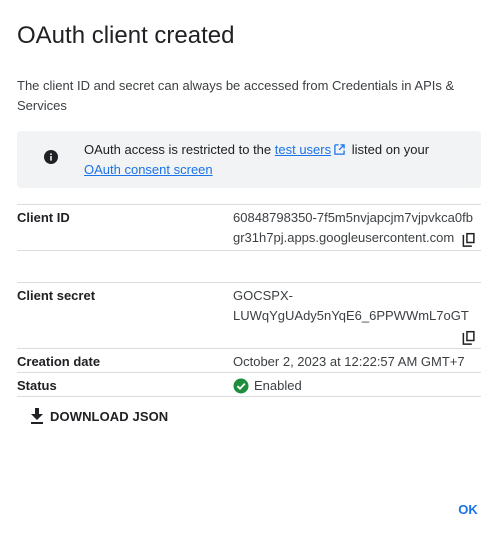 The image size is (498, 539). What do you see at coordinates (178, 149) in the screenshot?
I see `notice-text-before: OAuth access is restricted to the` at bounding box center [178, 149].